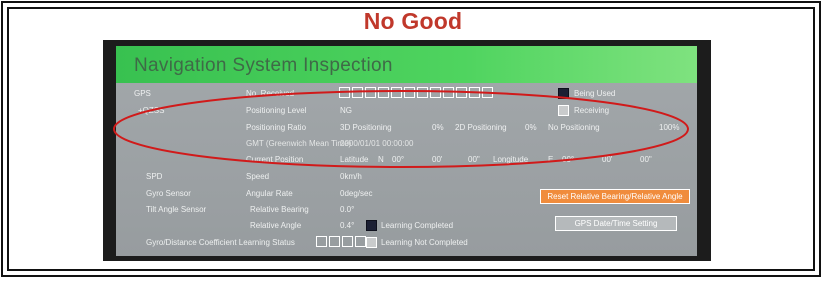  What do you see at coordinates (351, 176) in the screenshot?
I see `speed-value: 0km/h` at bounding box center [351, 176].